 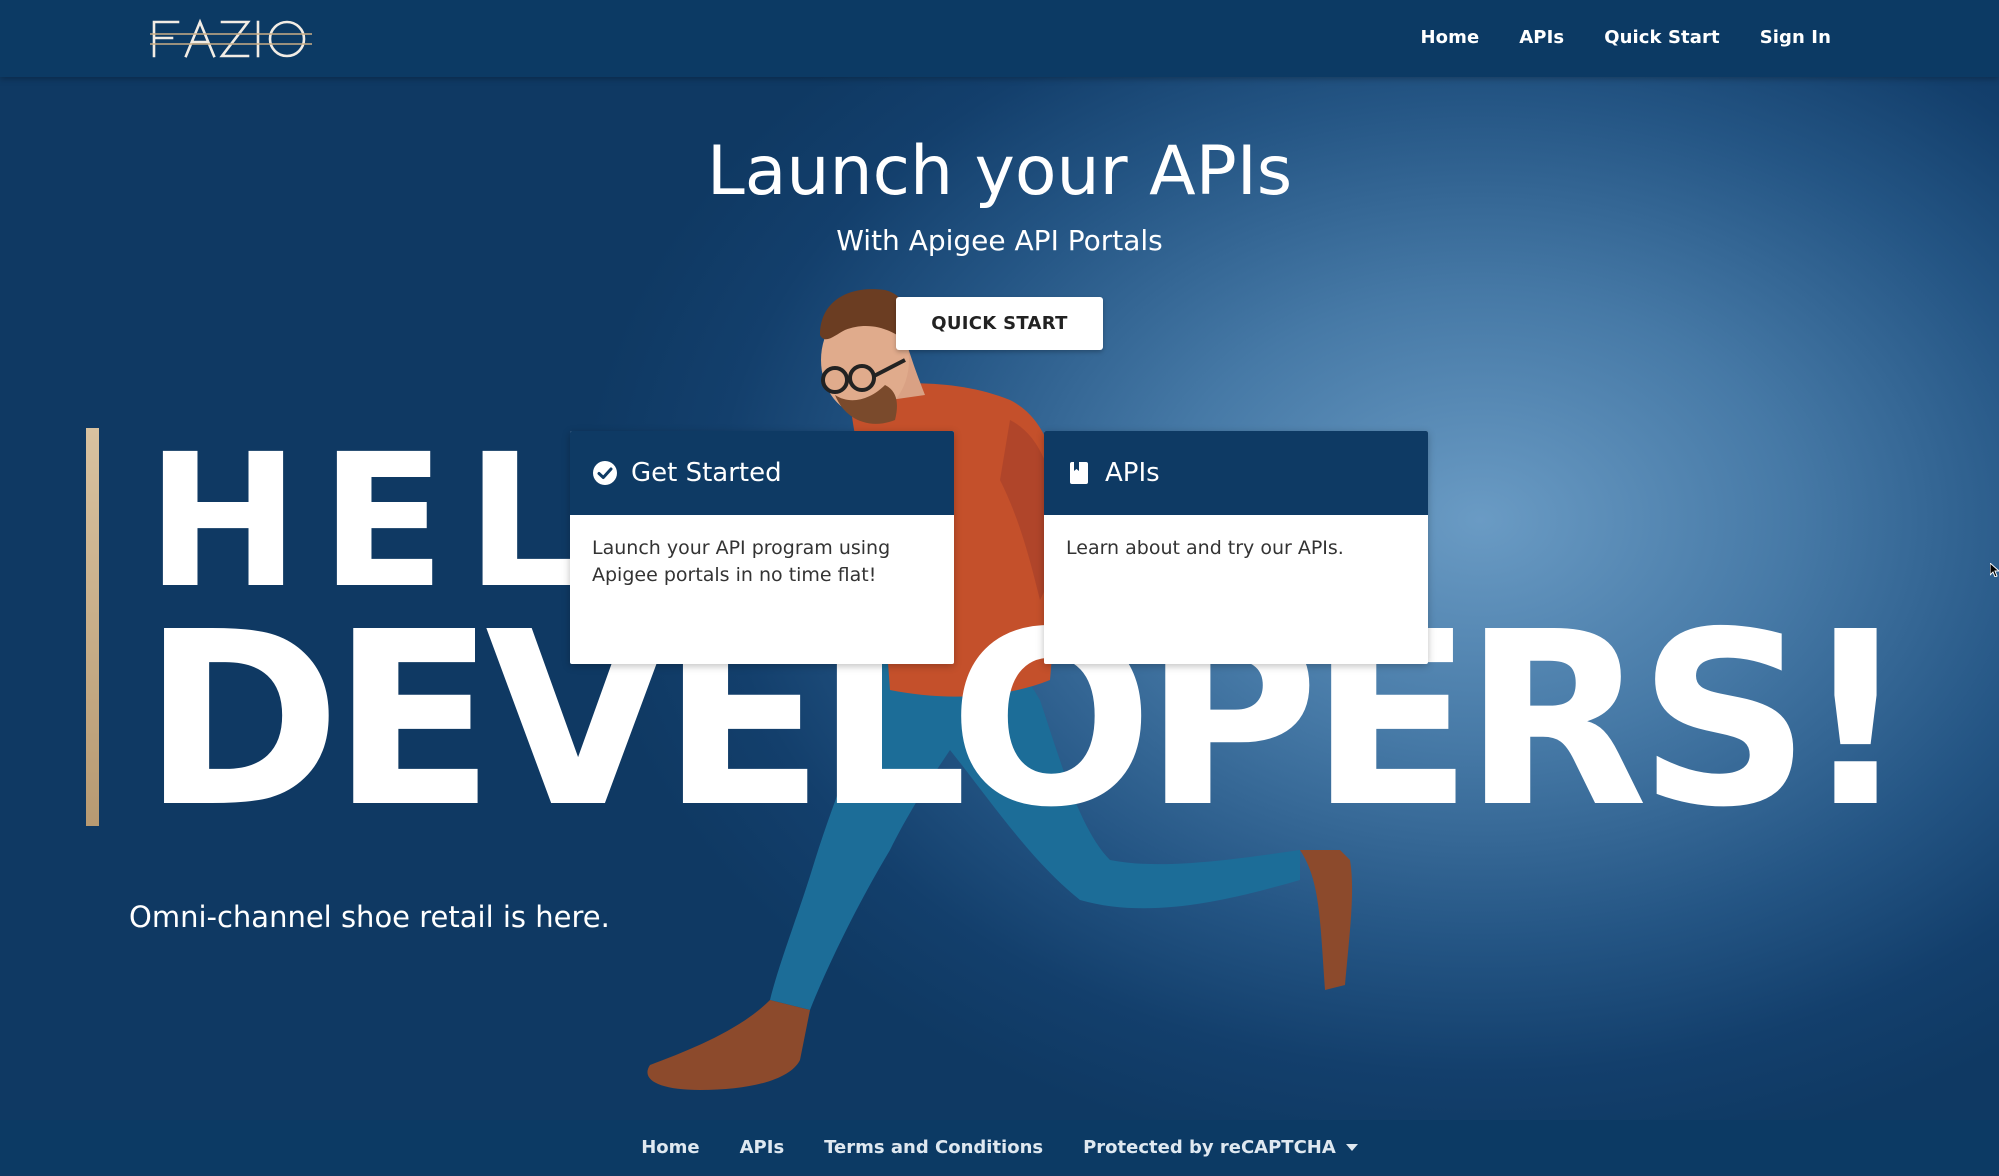 I want to click on caret-down-icon, so click(x=1351, y=1147).